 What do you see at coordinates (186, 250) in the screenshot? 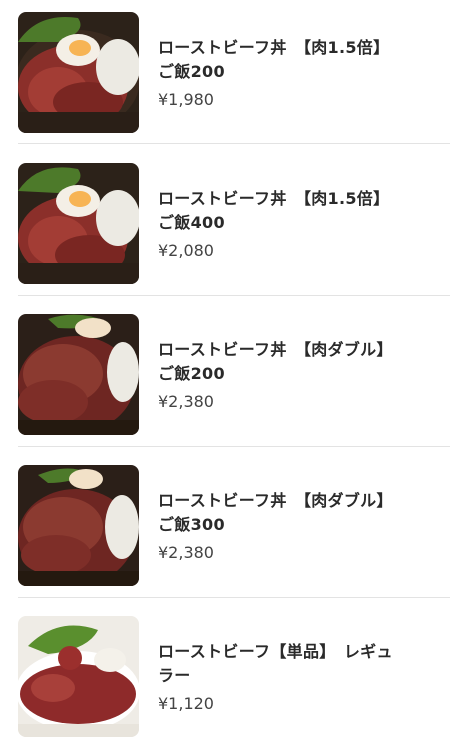
I see `item-price: ¥2,080` at bounding box center [186, 250].